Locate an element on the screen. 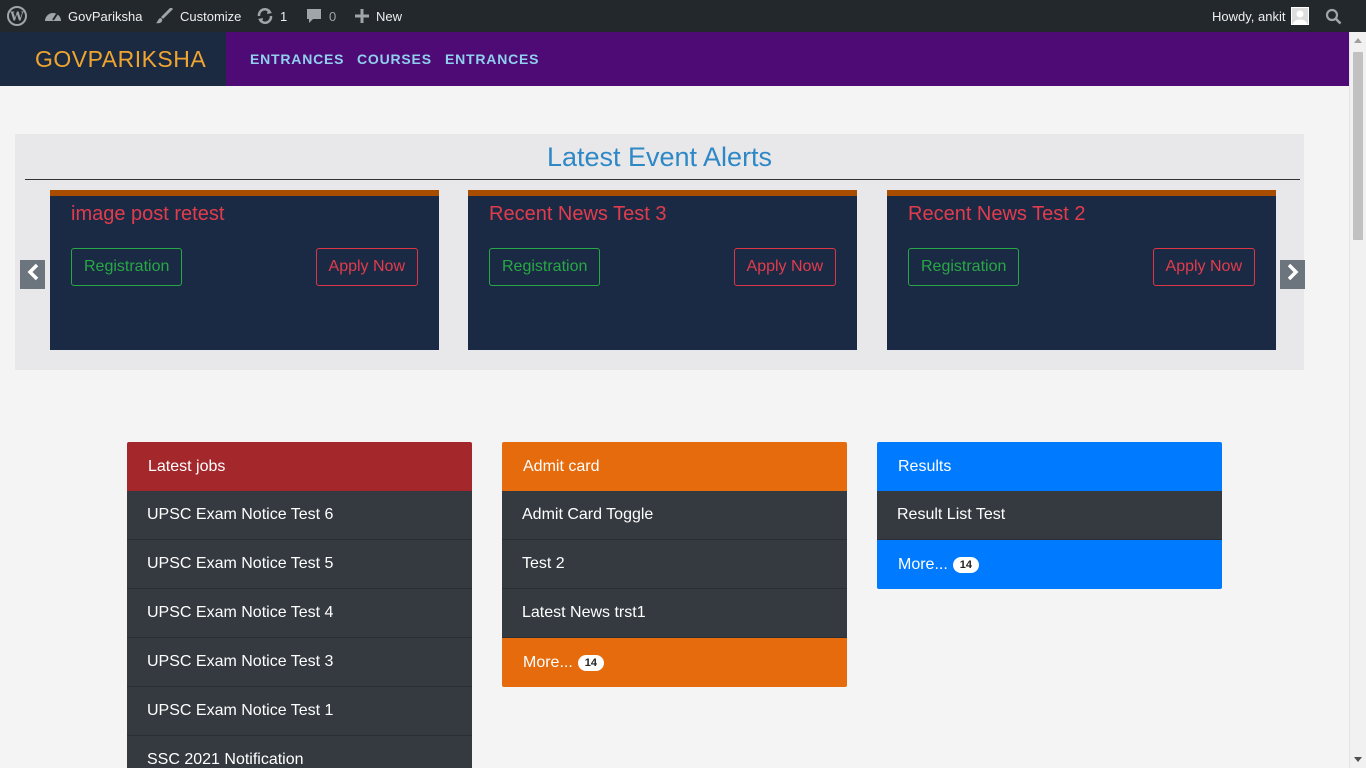 The image size is (1366, 768). dashboard-icon is located at coordinates (53, 16).